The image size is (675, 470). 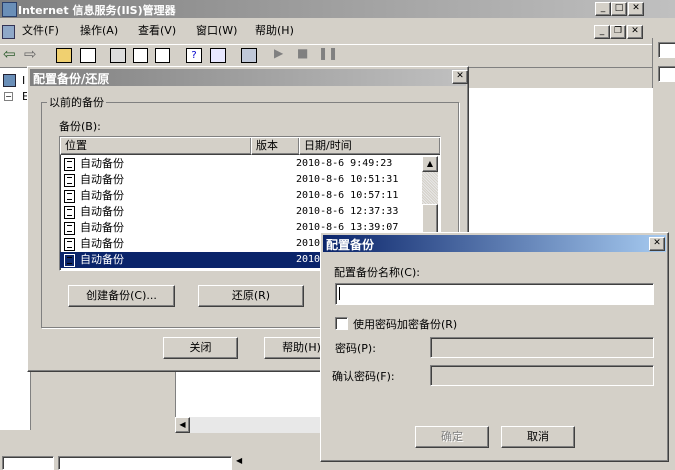 What do you see at coordinates (602, 32) in the screenshot?
I see `child-minimize-button: _` at bounding box center [602, 32].